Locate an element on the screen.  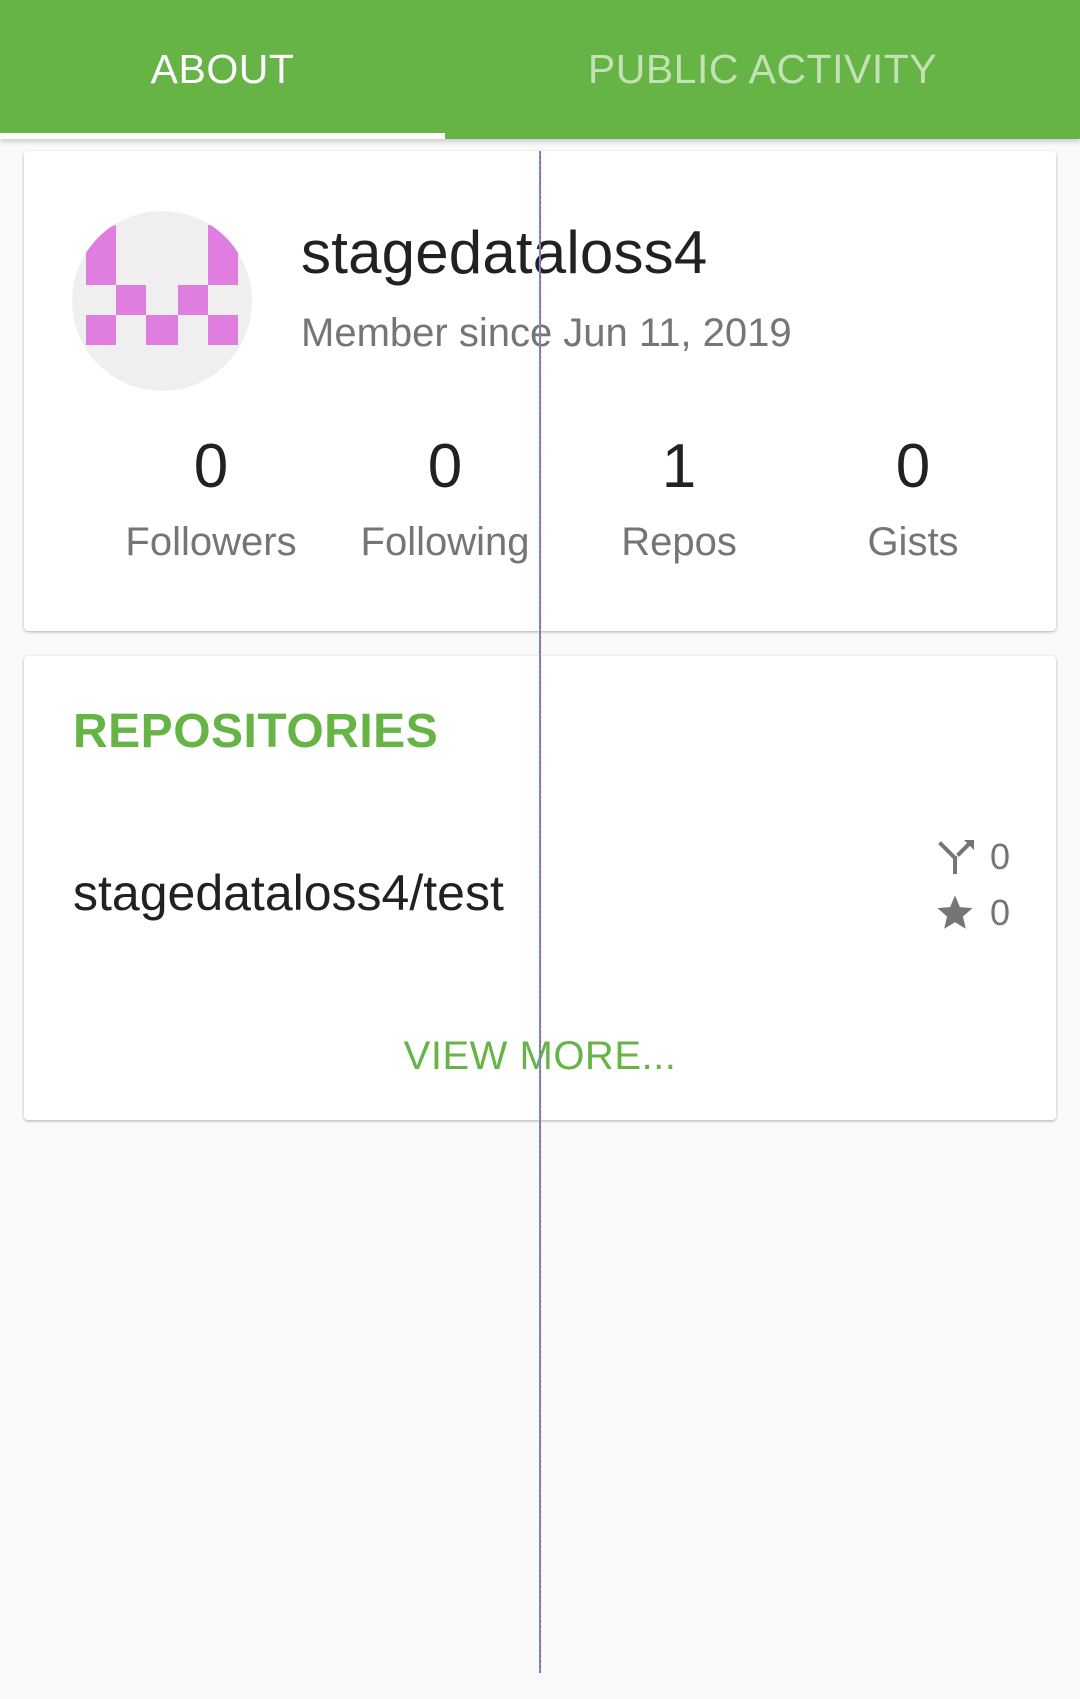
stat-label: Following is located at coordinates (445, 542).